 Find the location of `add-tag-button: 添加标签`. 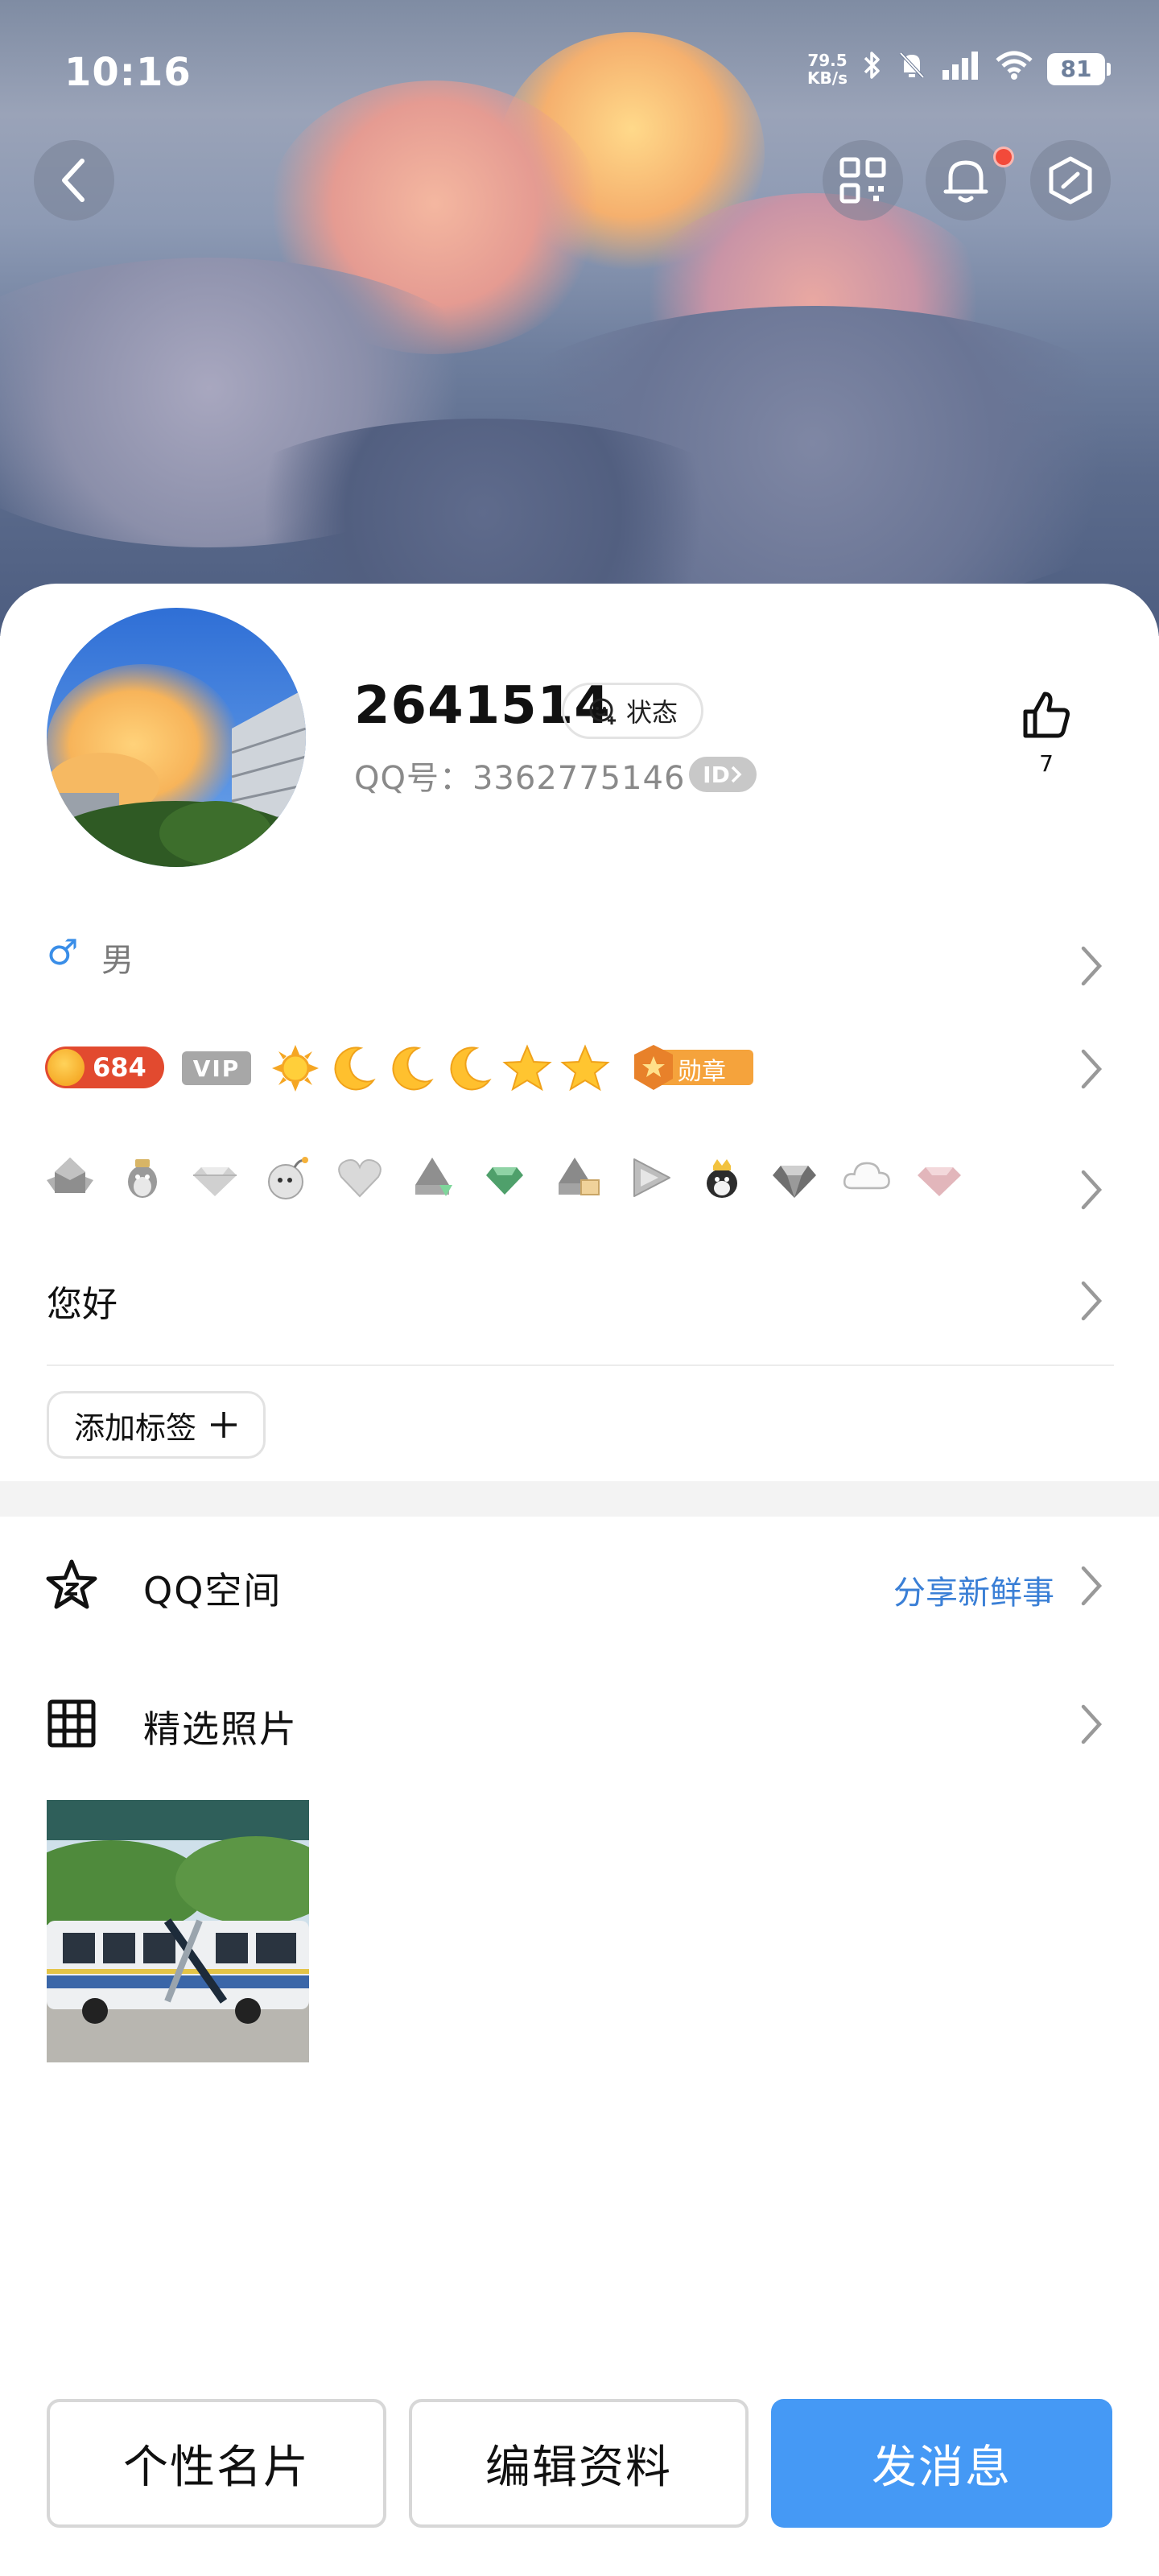

add-tag-button: 添加标签 is located at coordinates (156, 1425).